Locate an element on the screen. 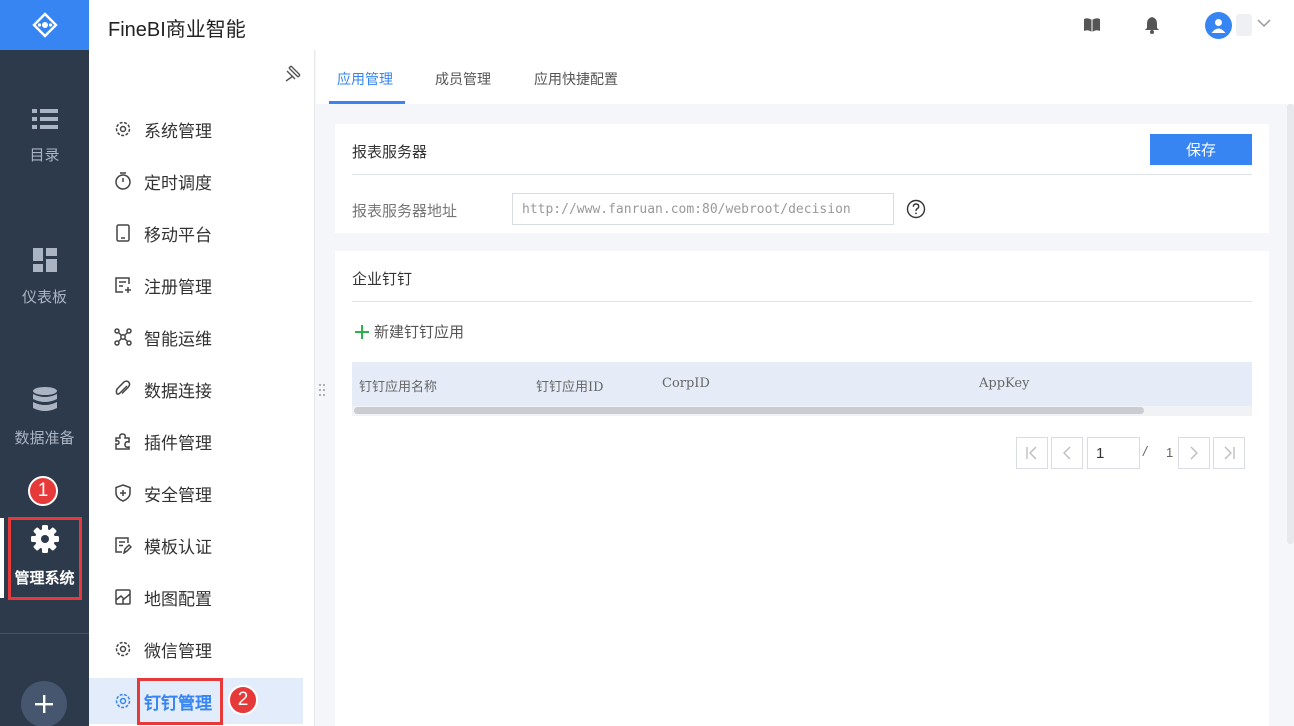  column-header: AppKey is located at coordinates (1004, 383).